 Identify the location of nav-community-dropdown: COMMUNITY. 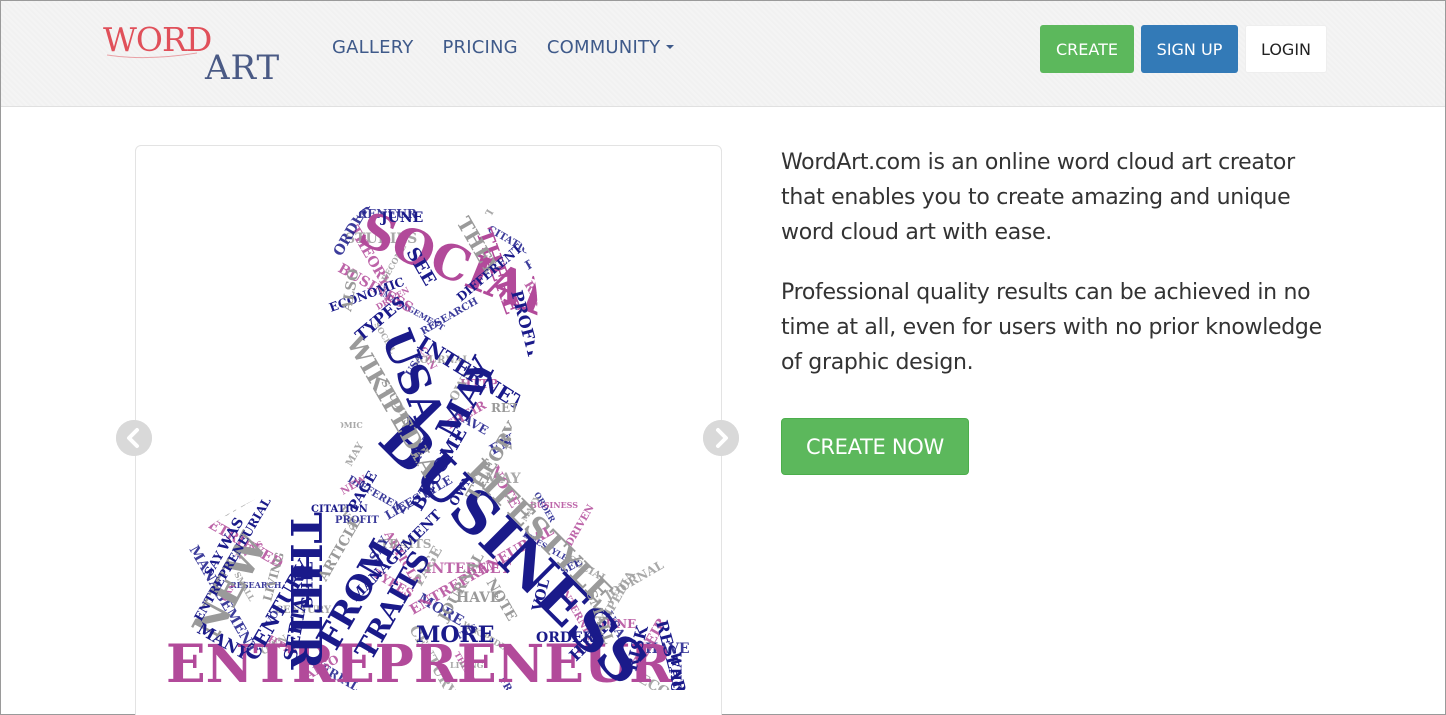
(611, 47).